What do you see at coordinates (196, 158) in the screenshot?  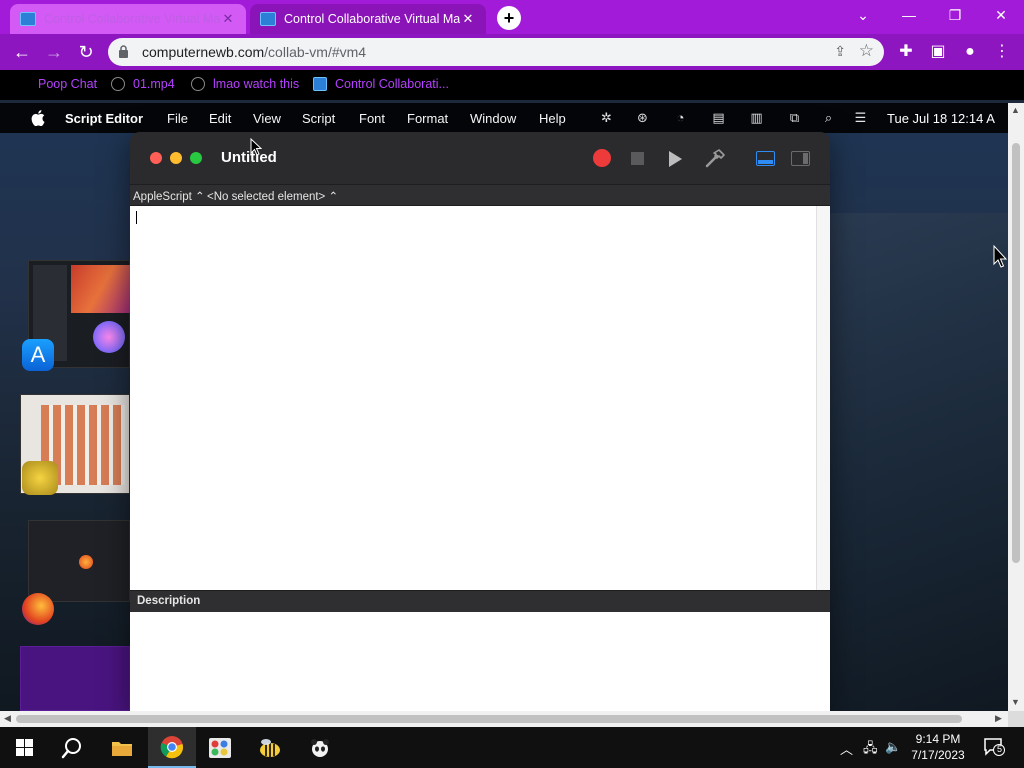 I see `zoom-window-dot` at bounding box center [196, 158].